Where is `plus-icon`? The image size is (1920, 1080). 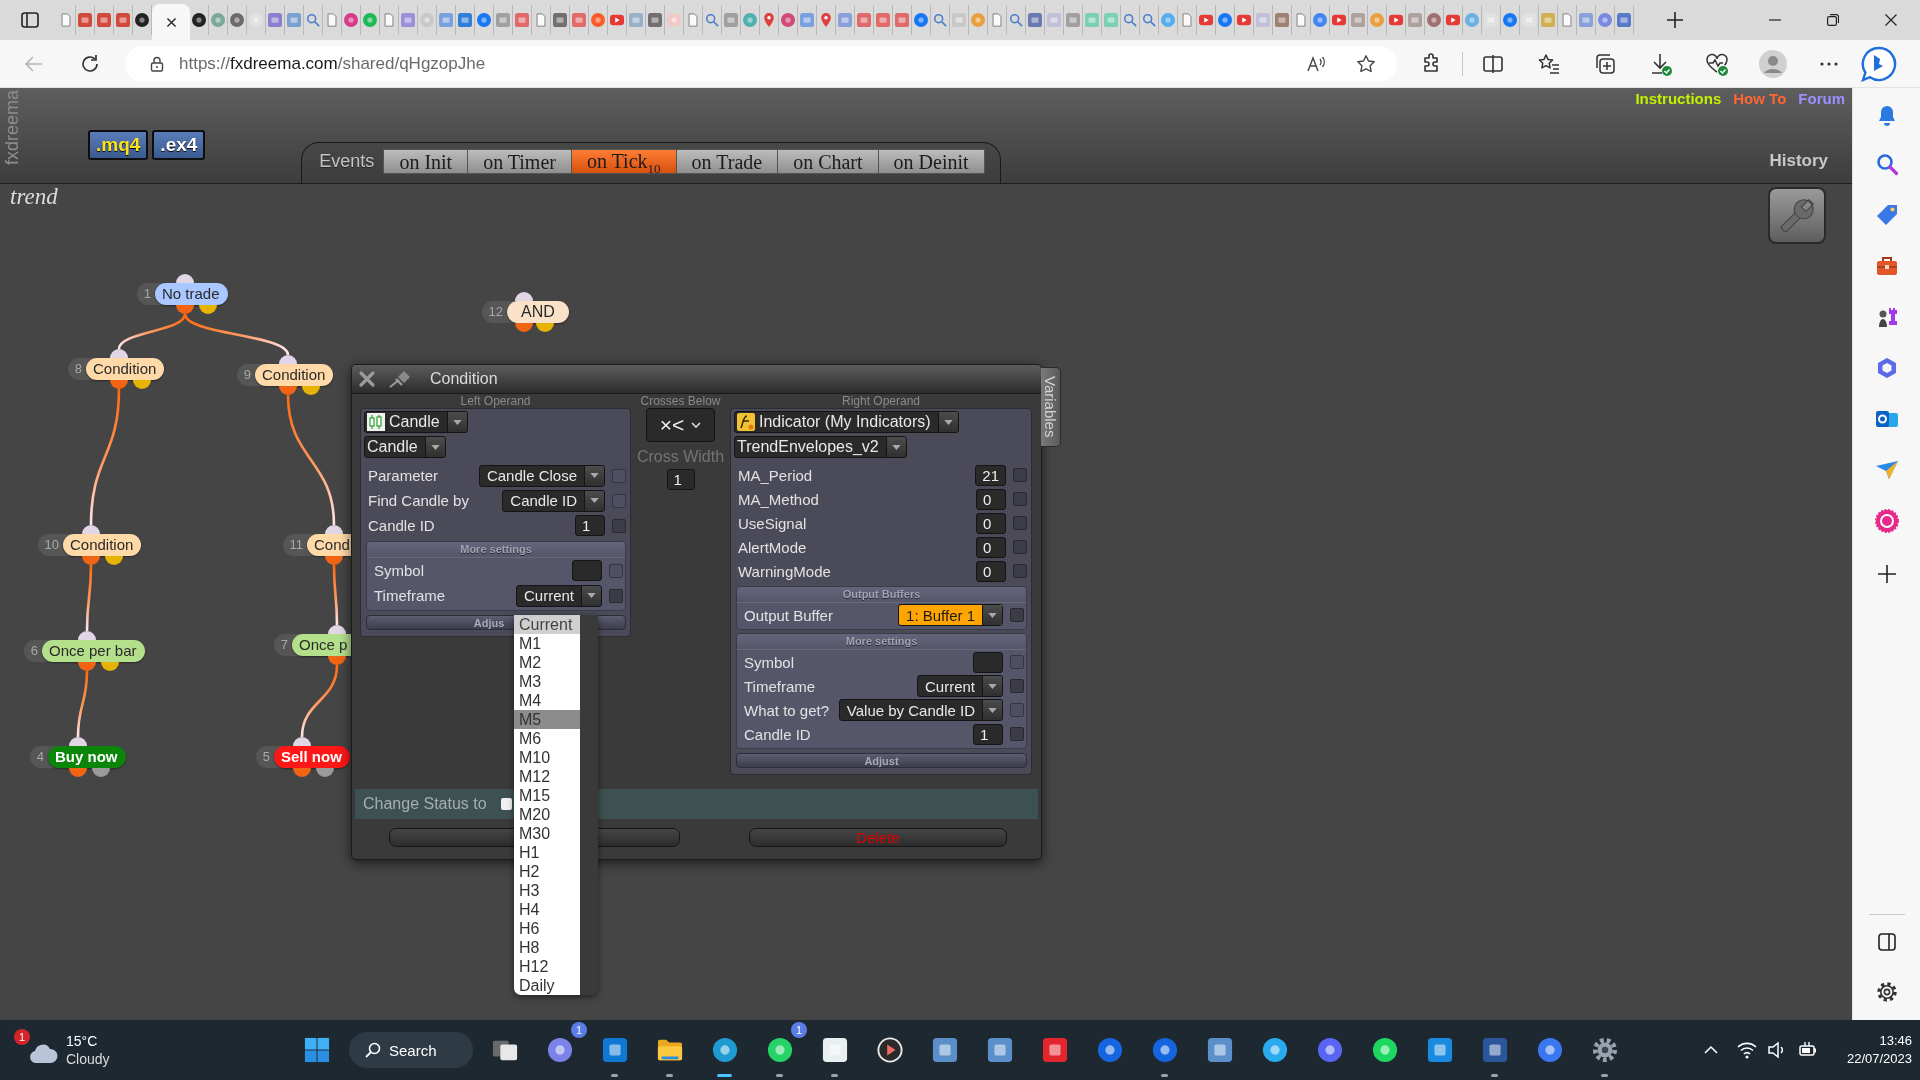
plus-icon is located at coordinates (1886, 574).